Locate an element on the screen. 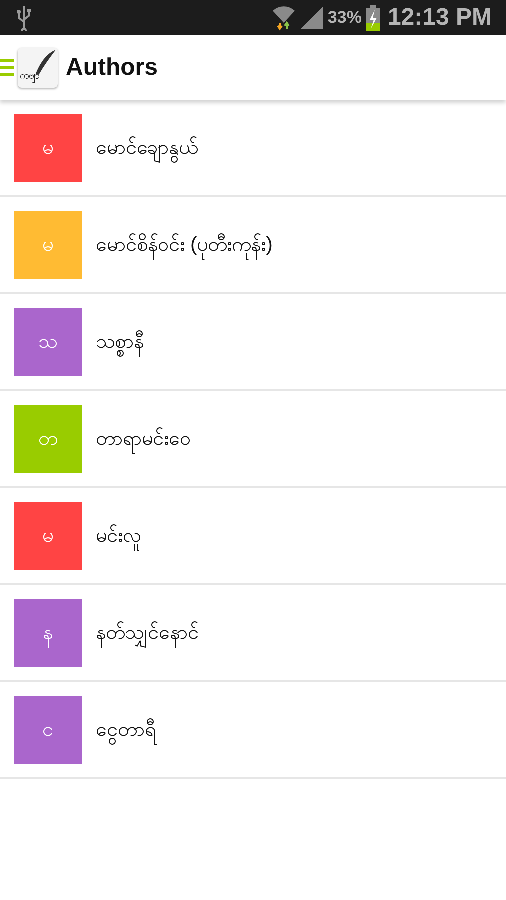 The height and width of the screenshot is (900, 506). clock: 12:13 PM is located at coordinates (440, 18).